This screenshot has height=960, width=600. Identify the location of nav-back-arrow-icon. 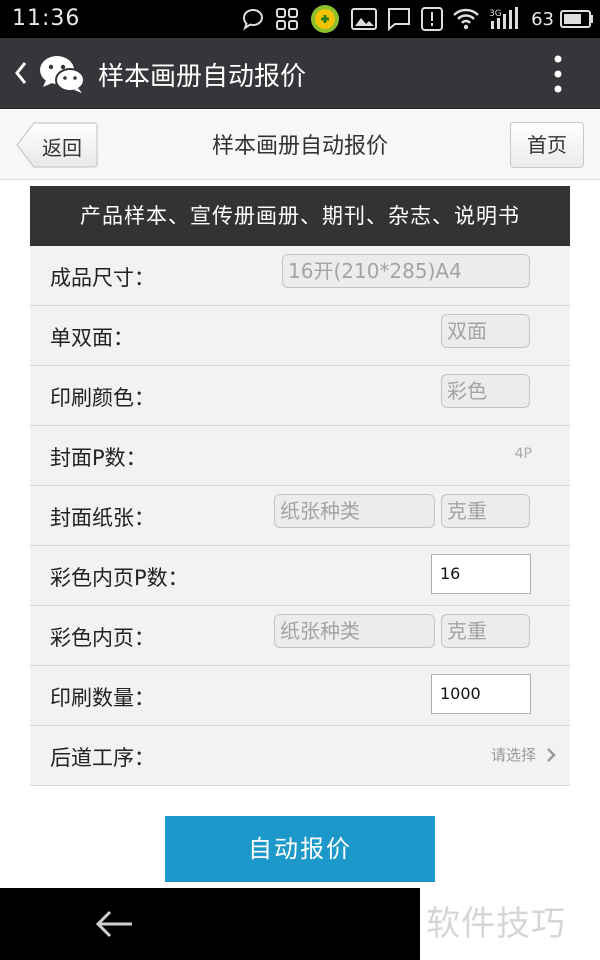
(114, 924).